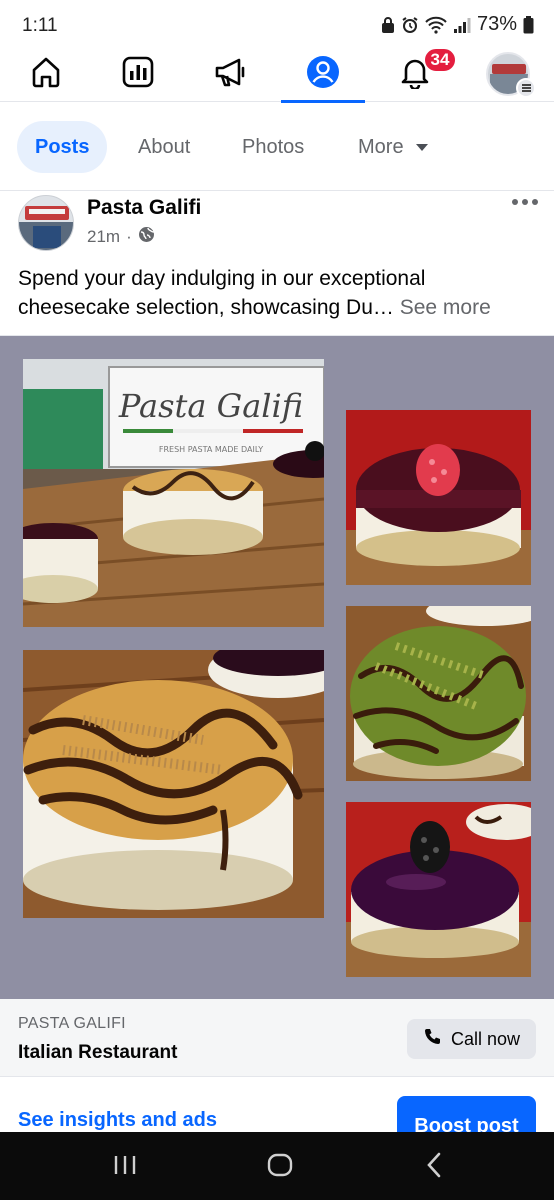 The width and height of the screenshot is (554, 1200). I want to click on home-circle-icon, so click(280, 1167).